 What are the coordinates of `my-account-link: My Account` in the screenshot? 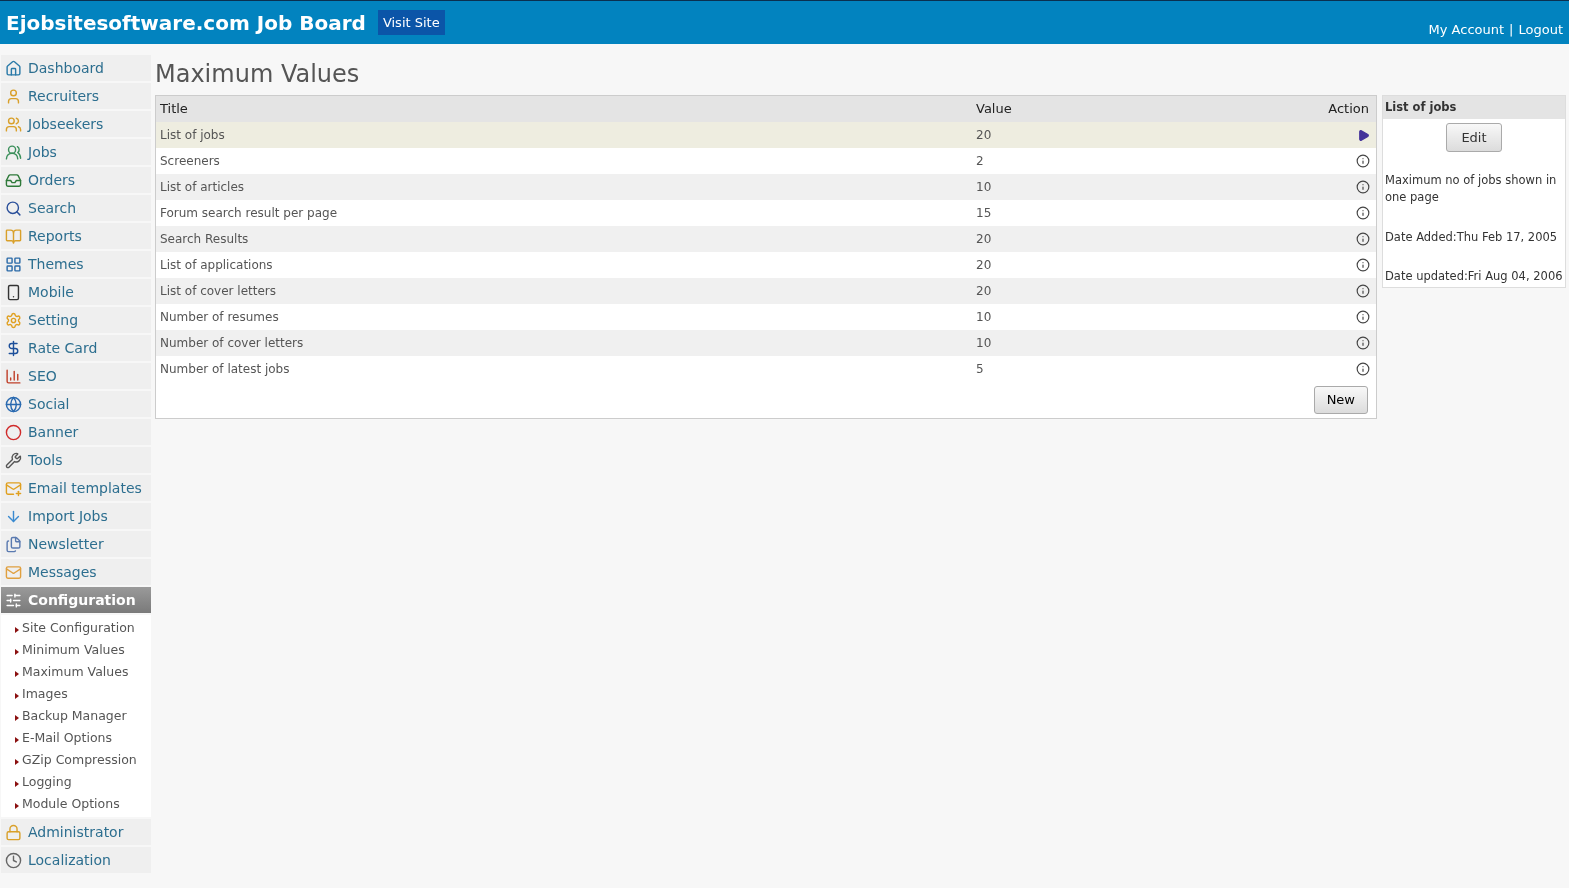 It's located at (1466, 29).